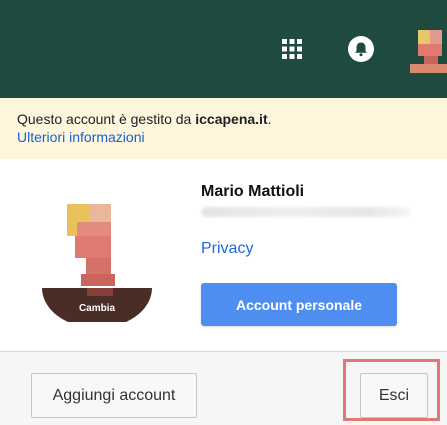  Describe the element at coordinates (361, 49) in the screenshot. I see `notifications-bell-icon` at that location.